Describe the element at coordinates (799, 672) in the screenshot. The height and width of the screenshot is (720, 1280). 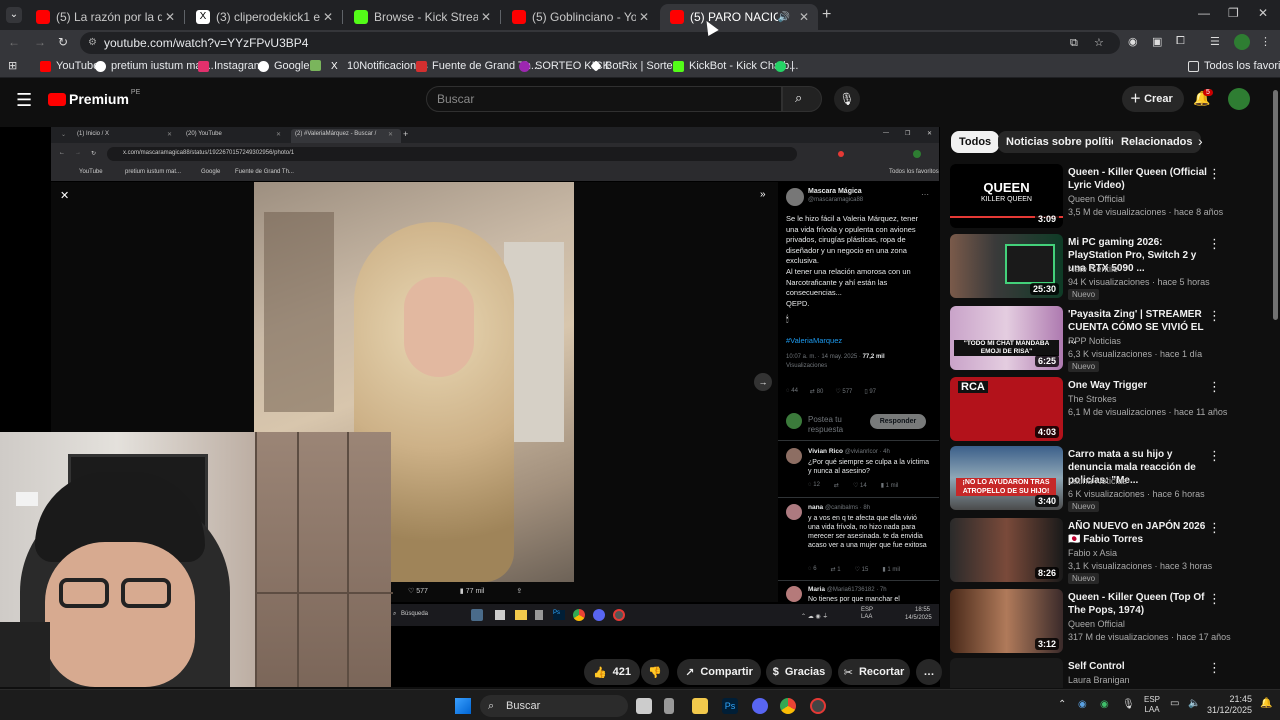
I see `thanks-button: $ Gracias` at that location.